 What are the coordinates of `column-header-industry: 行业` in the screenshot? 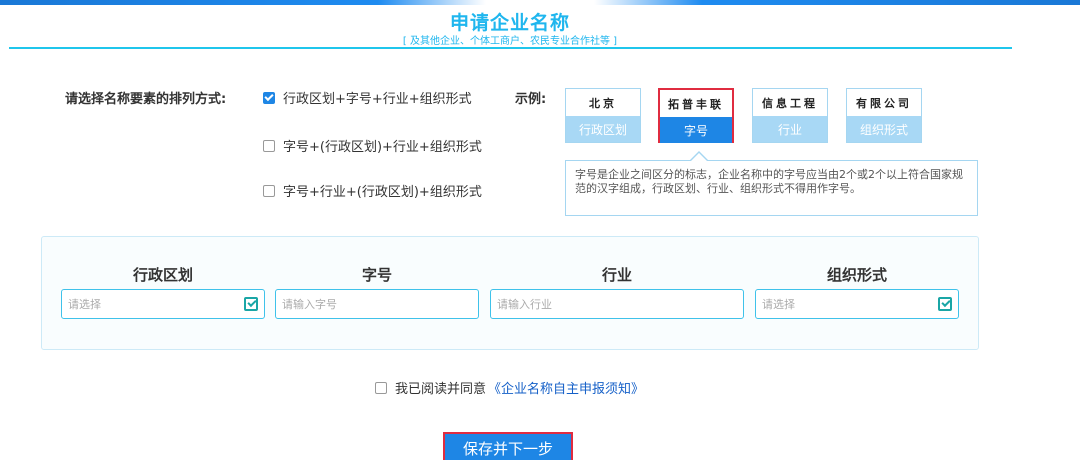 It's located at (616, 275).